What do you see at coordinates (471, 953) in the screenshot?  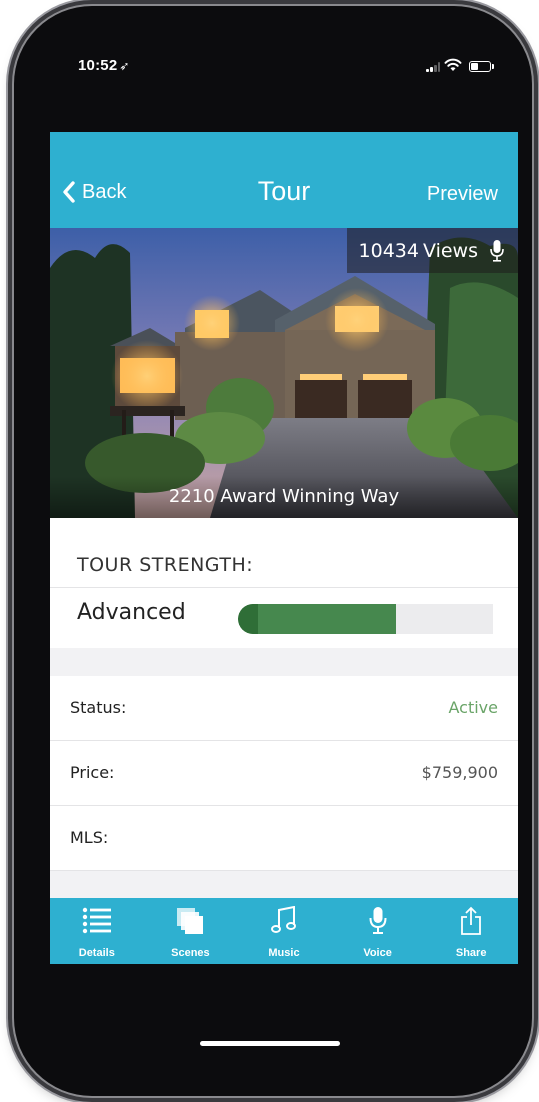 I see `tab-label: Share` at bounding box center [471, 953].